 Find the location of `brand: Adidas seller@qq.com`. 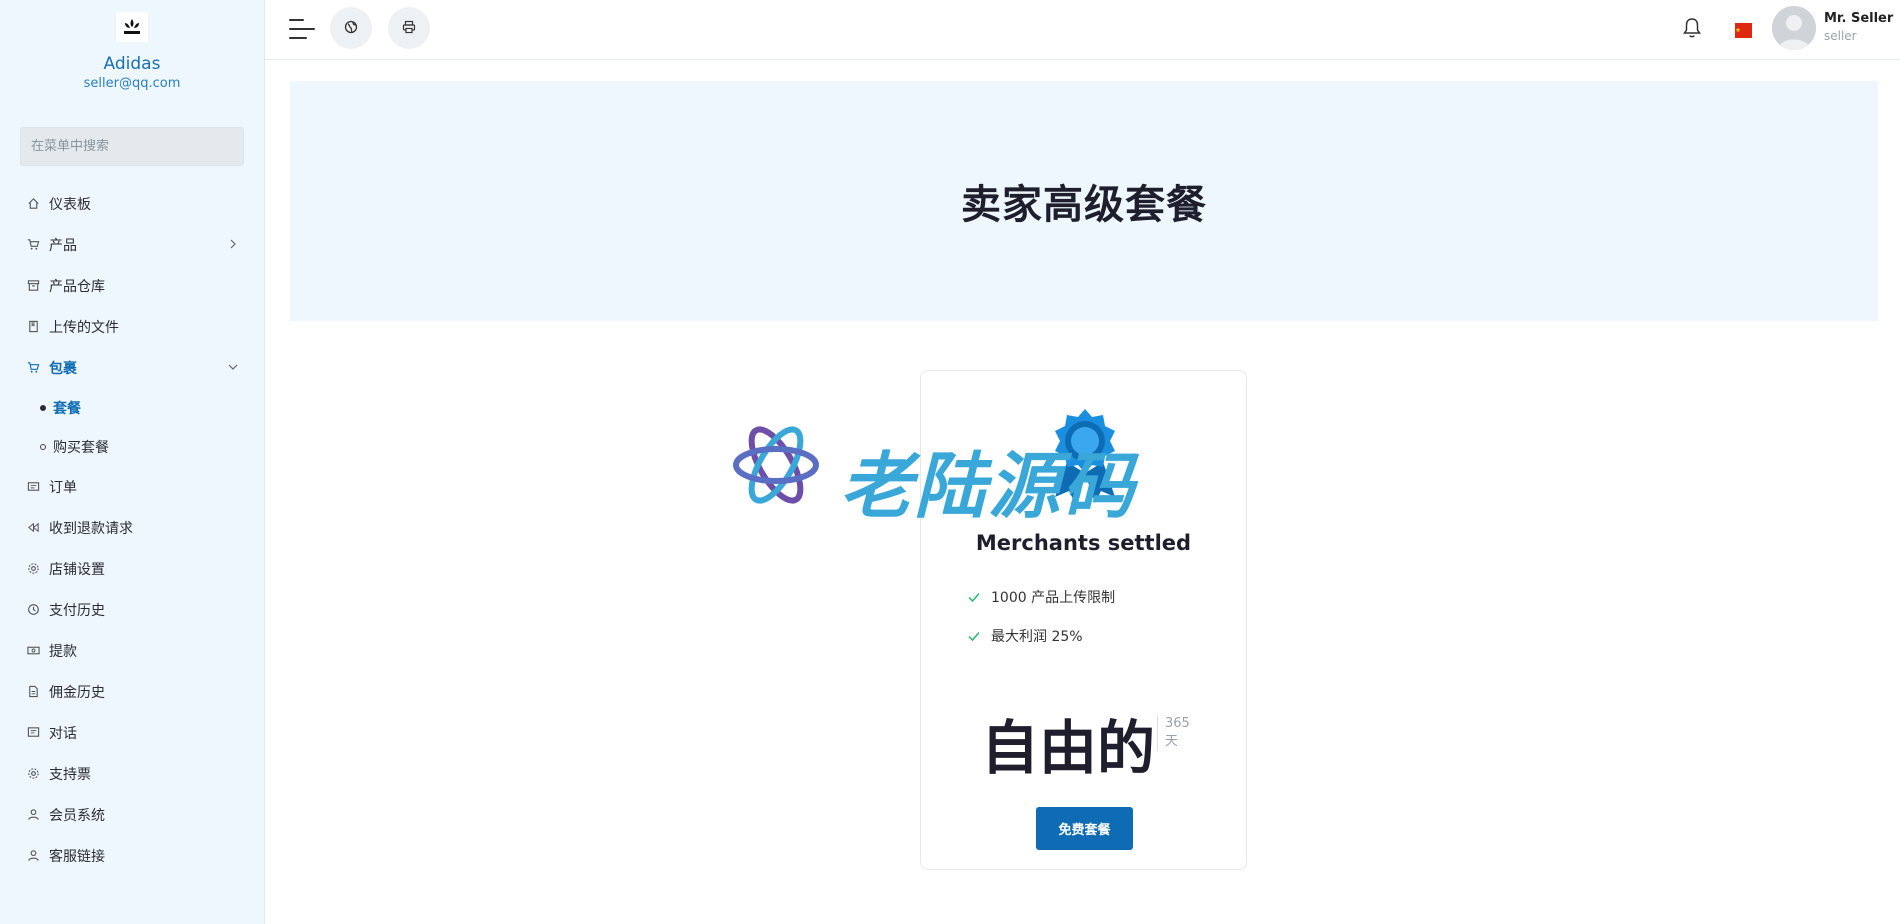

brand: Adidas seller@qq.com is located at coordinates (132, 45).